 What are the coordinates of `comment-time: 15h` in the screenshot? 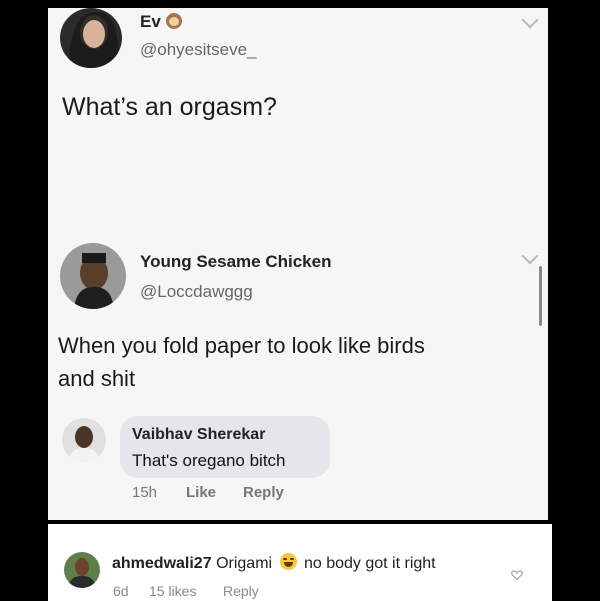 It's located at (145, 492).